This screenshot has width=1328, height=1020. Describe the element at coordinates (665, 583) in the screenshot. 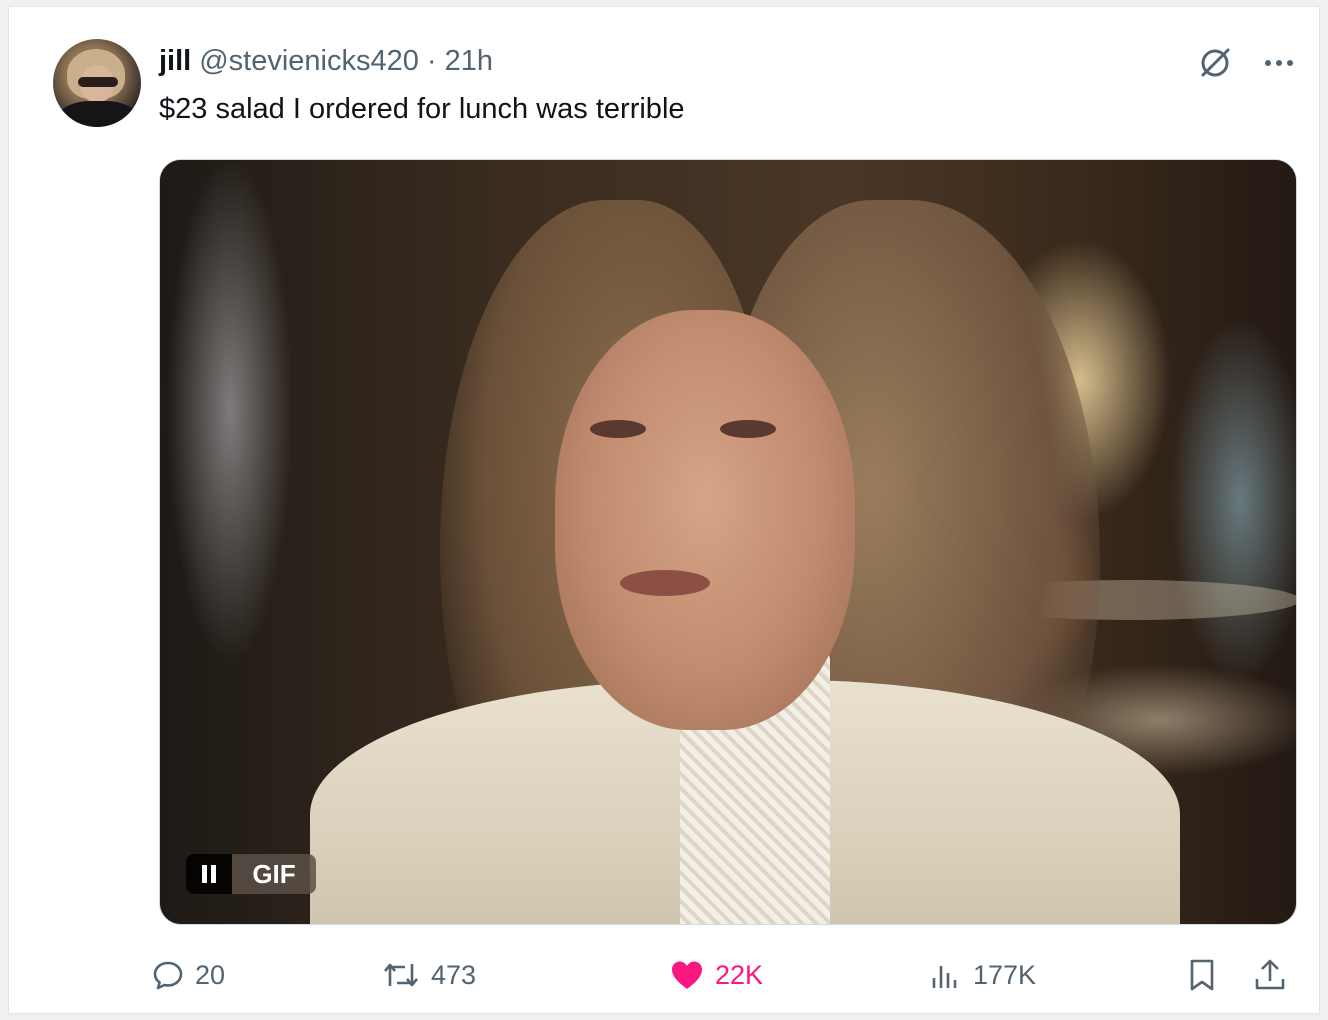

I see `gif-mouth` at that location.